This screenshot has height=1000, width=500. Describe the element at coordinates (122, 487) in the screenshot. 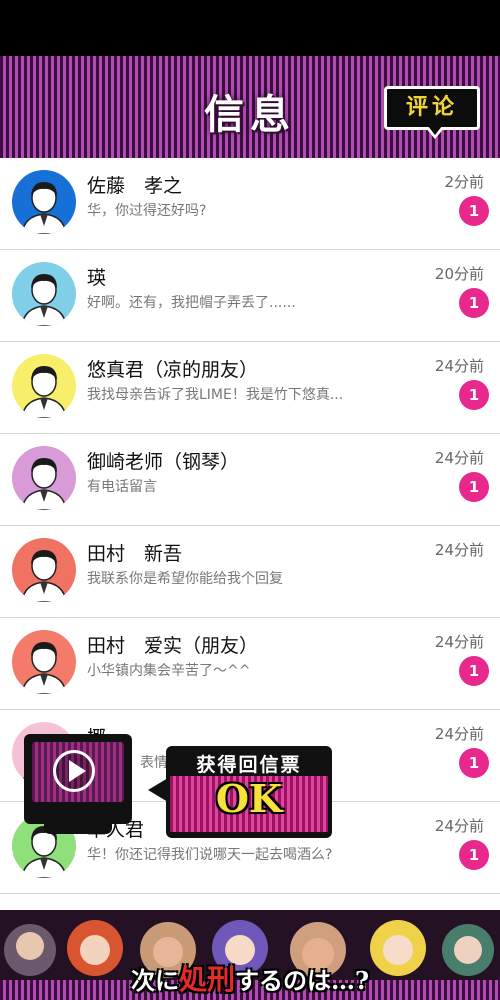

I see `message-preview: 有电话留言` at that location.